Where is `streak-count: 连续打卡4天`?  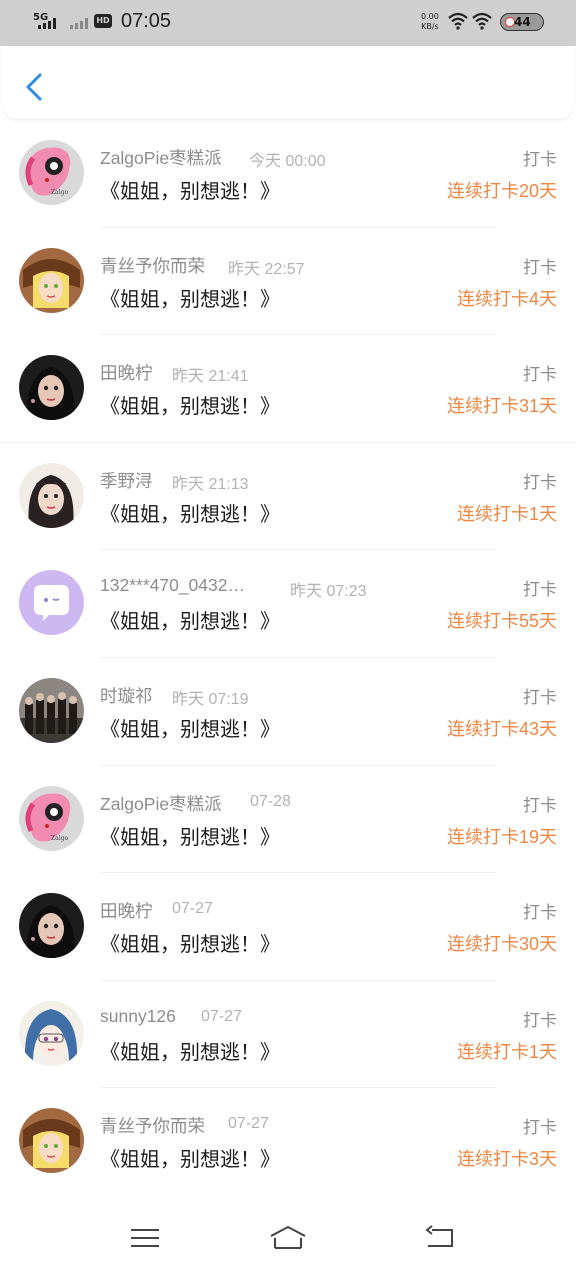
streak-count: 连续打卡4天 is located at coordinates (506, 298).